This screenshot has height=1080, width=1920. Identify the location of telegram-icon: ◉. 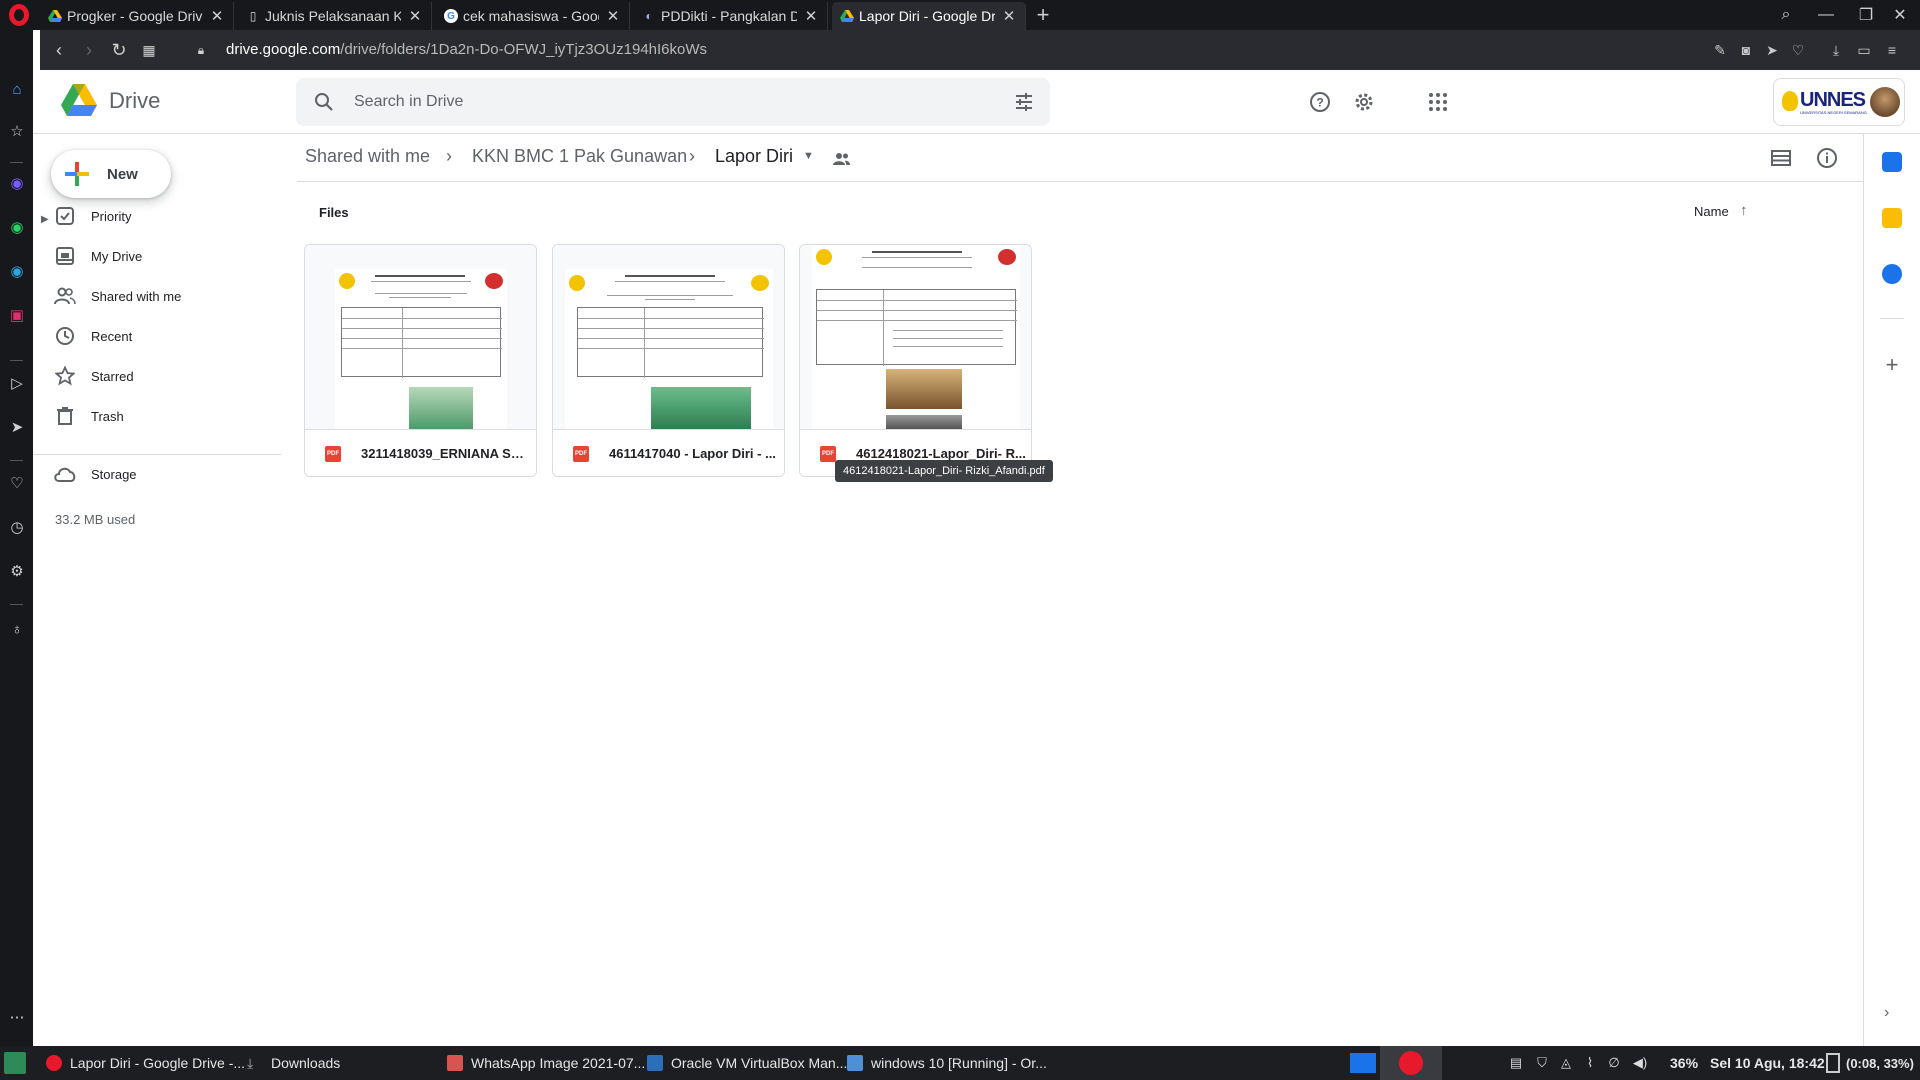
(17, 271).